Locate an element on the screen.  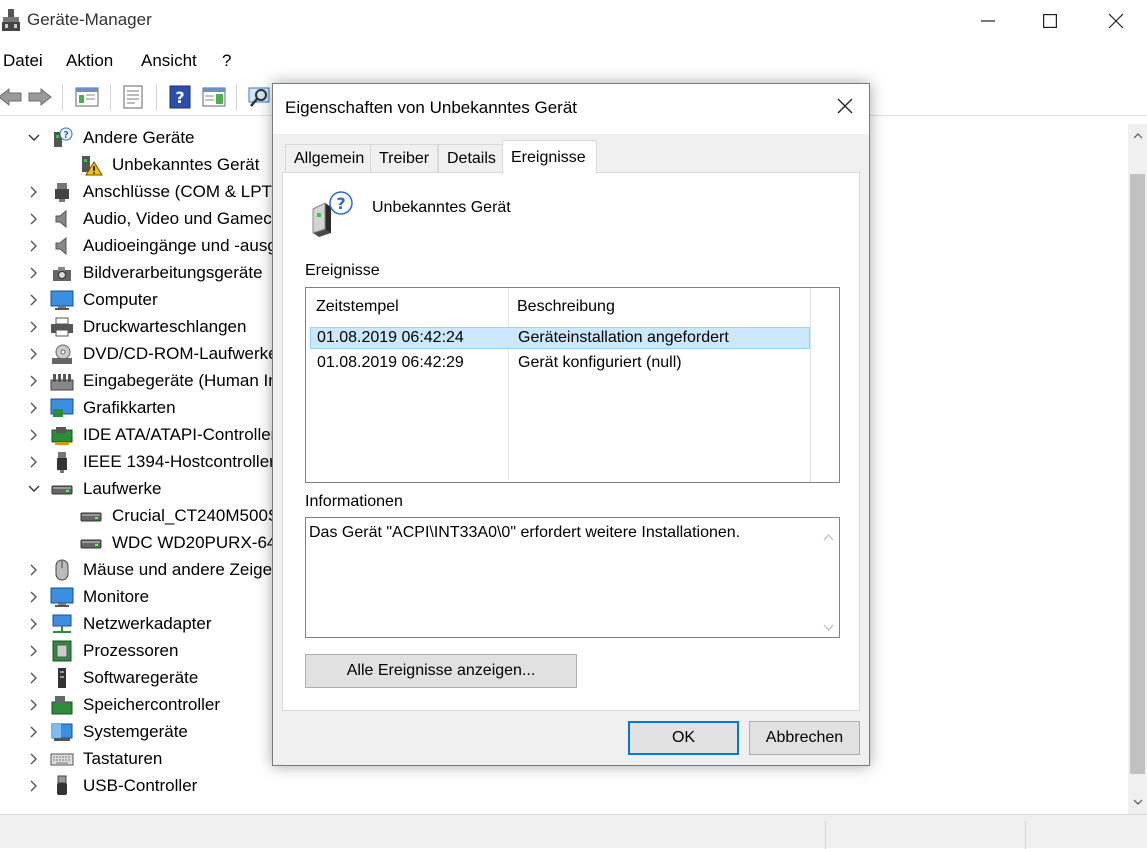
software-device-icon is located at coordinates (62, 678).